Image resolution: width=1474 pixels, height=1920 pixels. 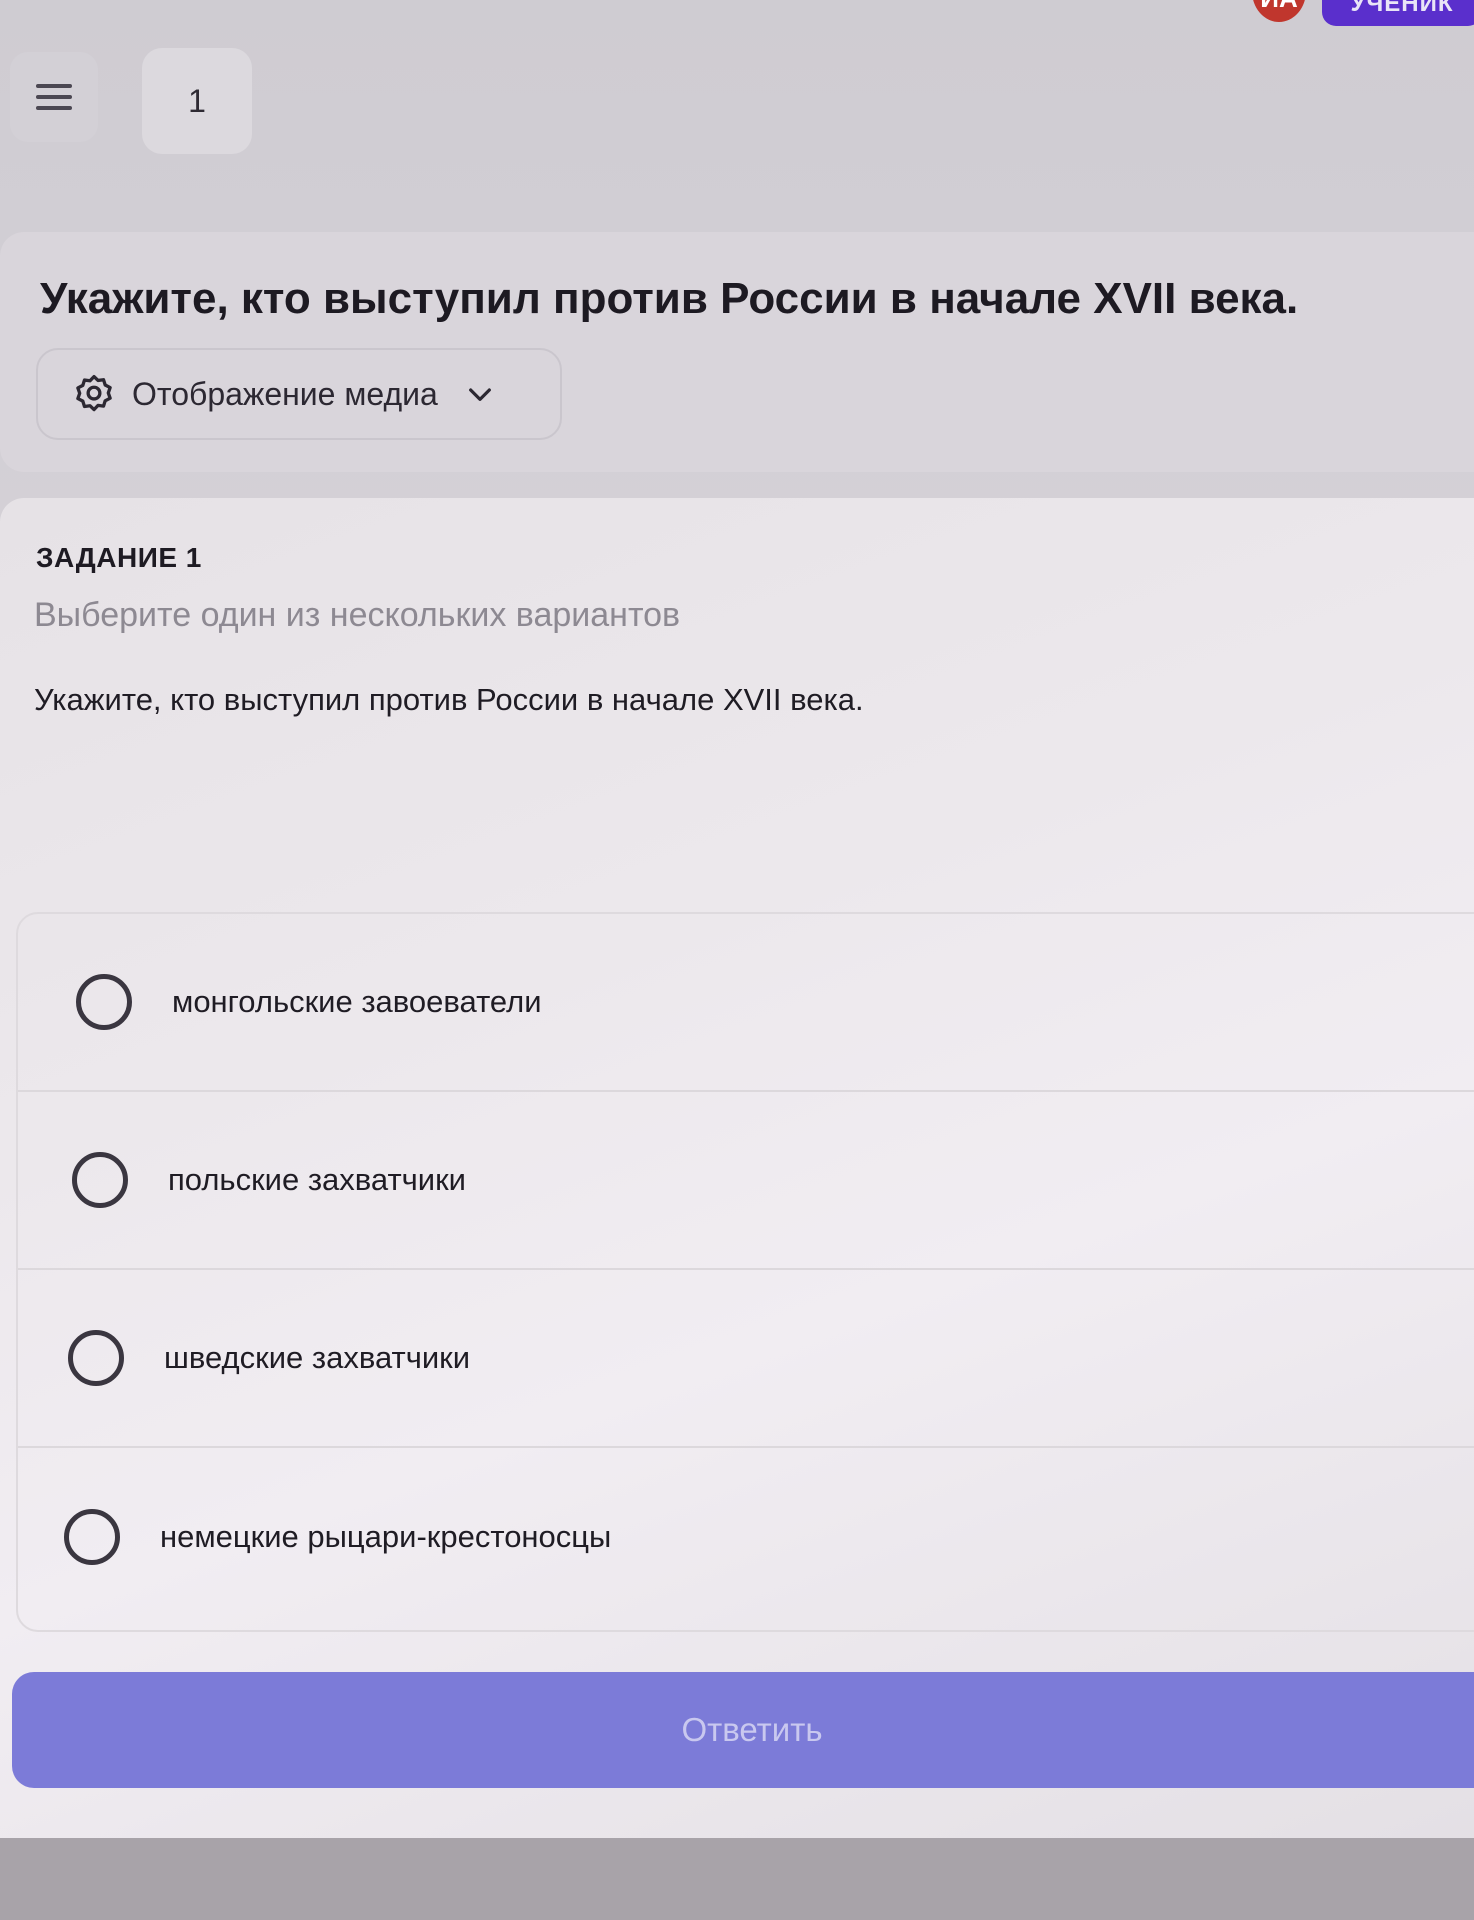 What do you see at coordinates (746, 1181) in the screenshot?
I see `answer-option: польские захватчики` at bounding box center [746, 1181].